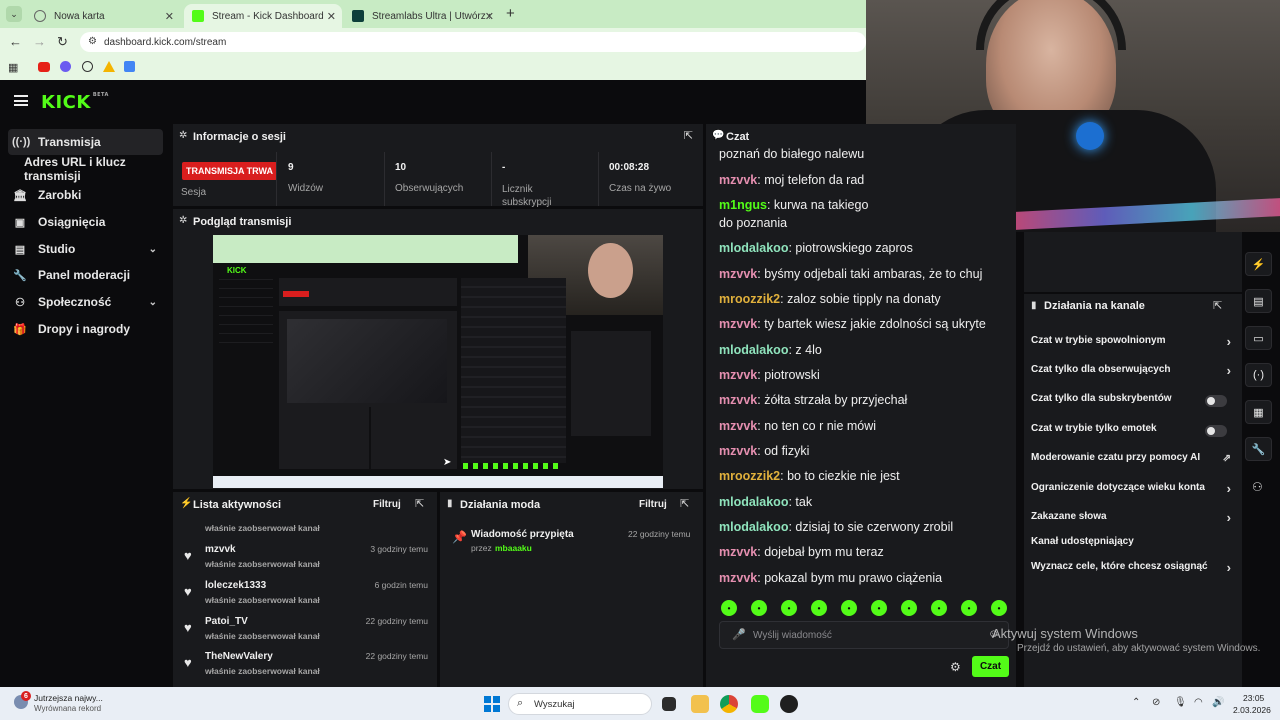  Describe the element at coordinates (700, 704) in the screenshot. I see `file-explorer-icon` at that location.